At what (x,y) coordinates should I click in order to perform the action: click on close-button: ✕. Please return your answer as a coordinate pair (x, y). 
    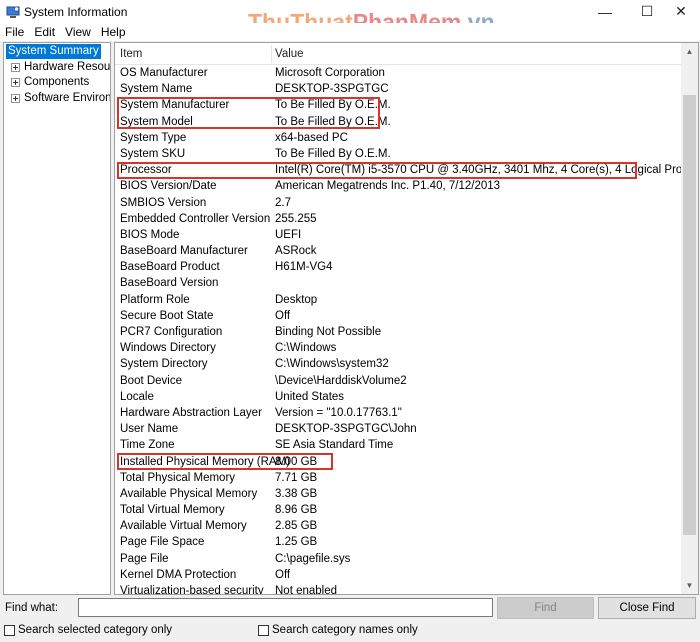
    Looking at the image, I should click on (681, 11).